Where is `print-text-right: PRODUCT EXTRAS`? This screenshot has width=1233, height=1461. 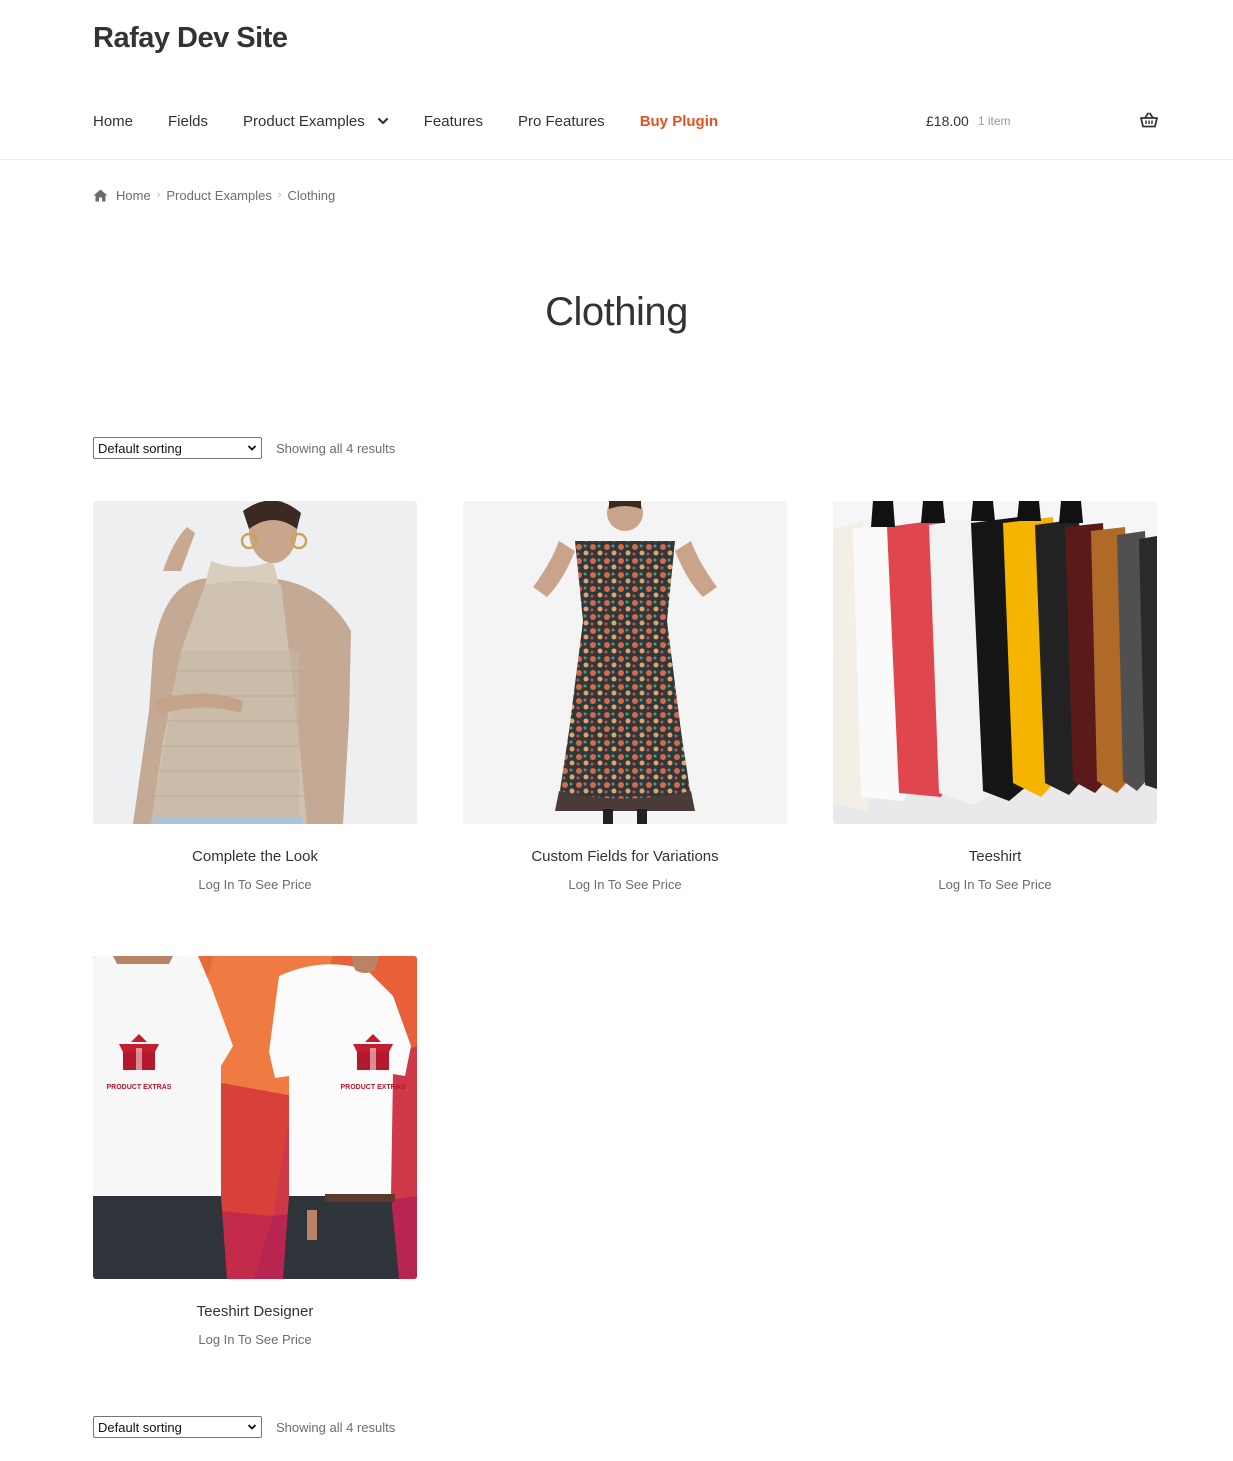
print-text-right: PRODUCT EXTRAS is located at coordinates (373, 1087).